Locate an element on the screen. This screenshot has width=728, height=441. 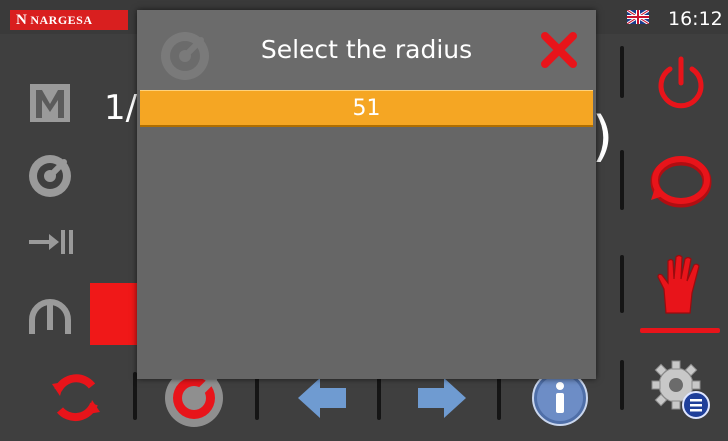
m-mode-icon is located at coordinates (50, 103).